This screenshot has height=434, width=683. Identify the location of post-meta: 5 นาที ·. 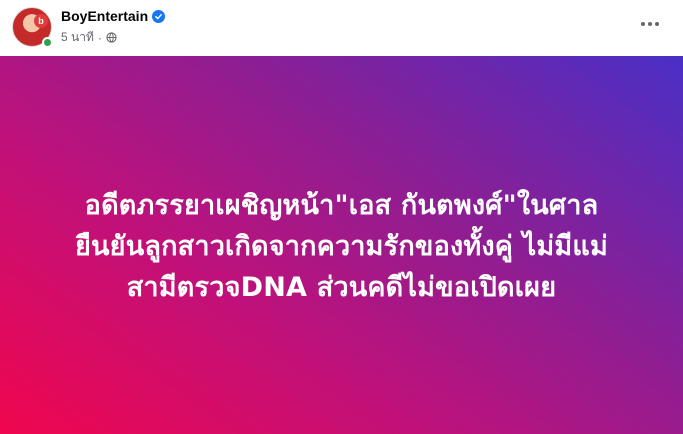
(89, 37).